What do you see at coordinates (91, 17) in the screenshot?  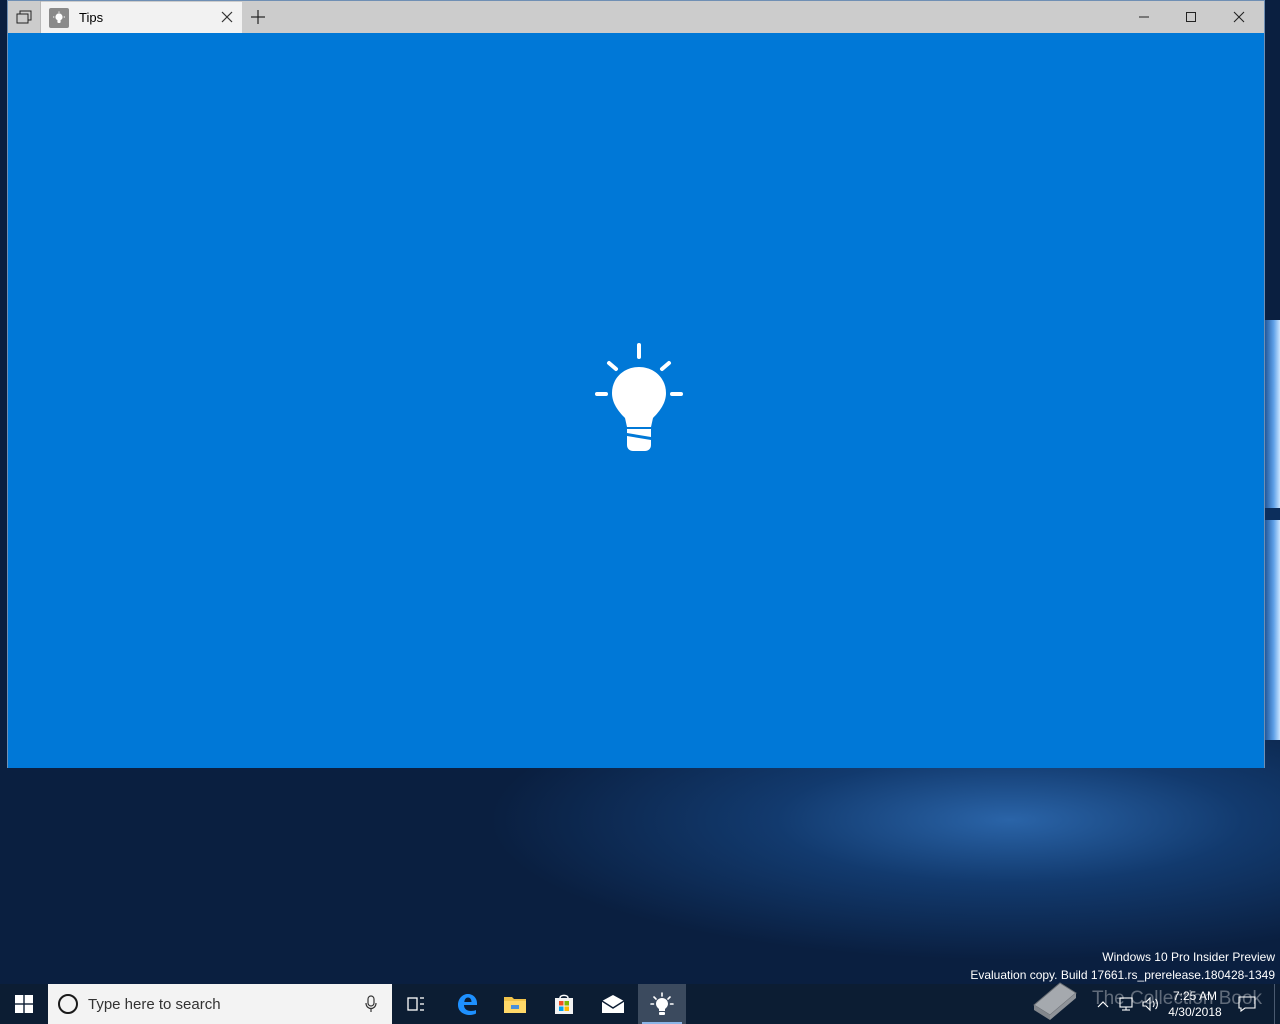 I see `tab-title: Tips` at bounding box center [91, 17].